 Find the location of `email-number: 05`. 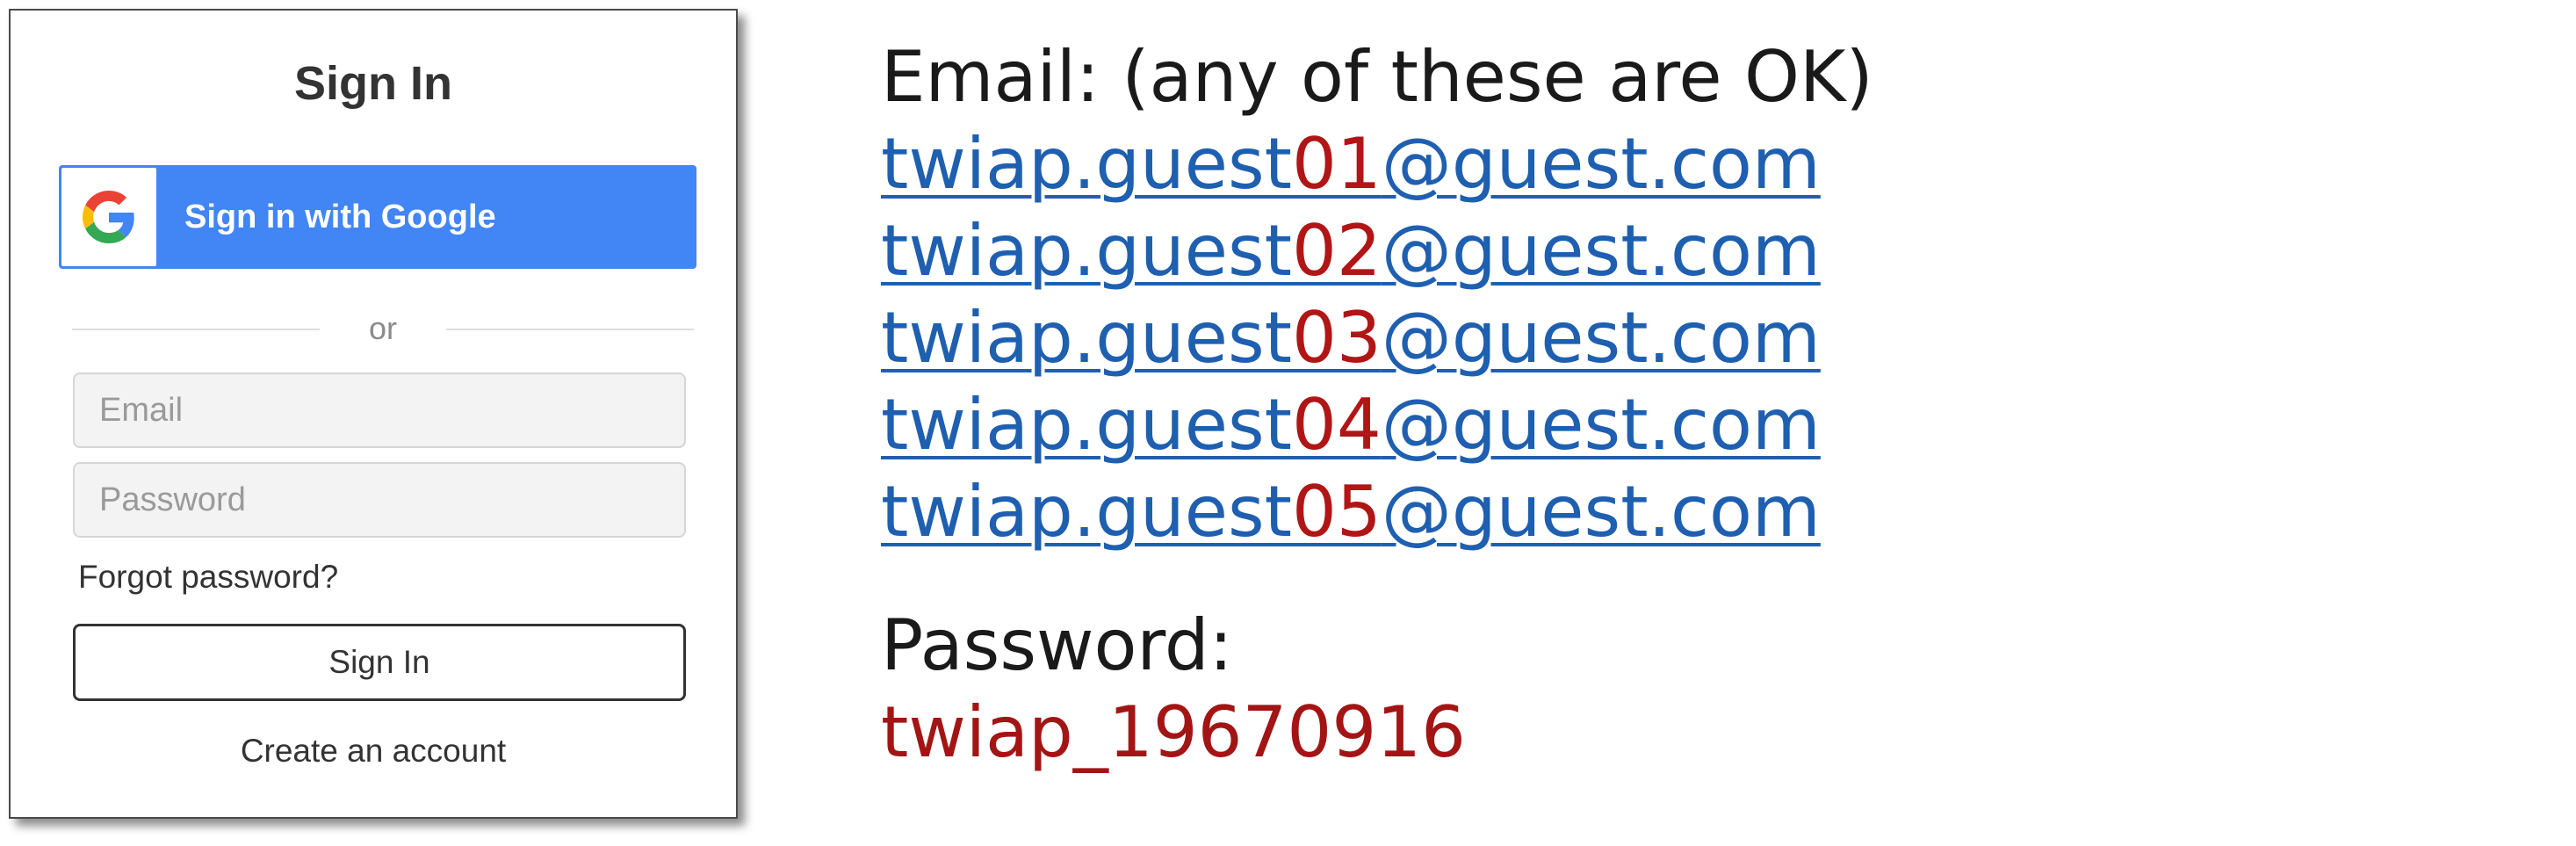

email-number: 05 is located at coordinates (1337, 512).